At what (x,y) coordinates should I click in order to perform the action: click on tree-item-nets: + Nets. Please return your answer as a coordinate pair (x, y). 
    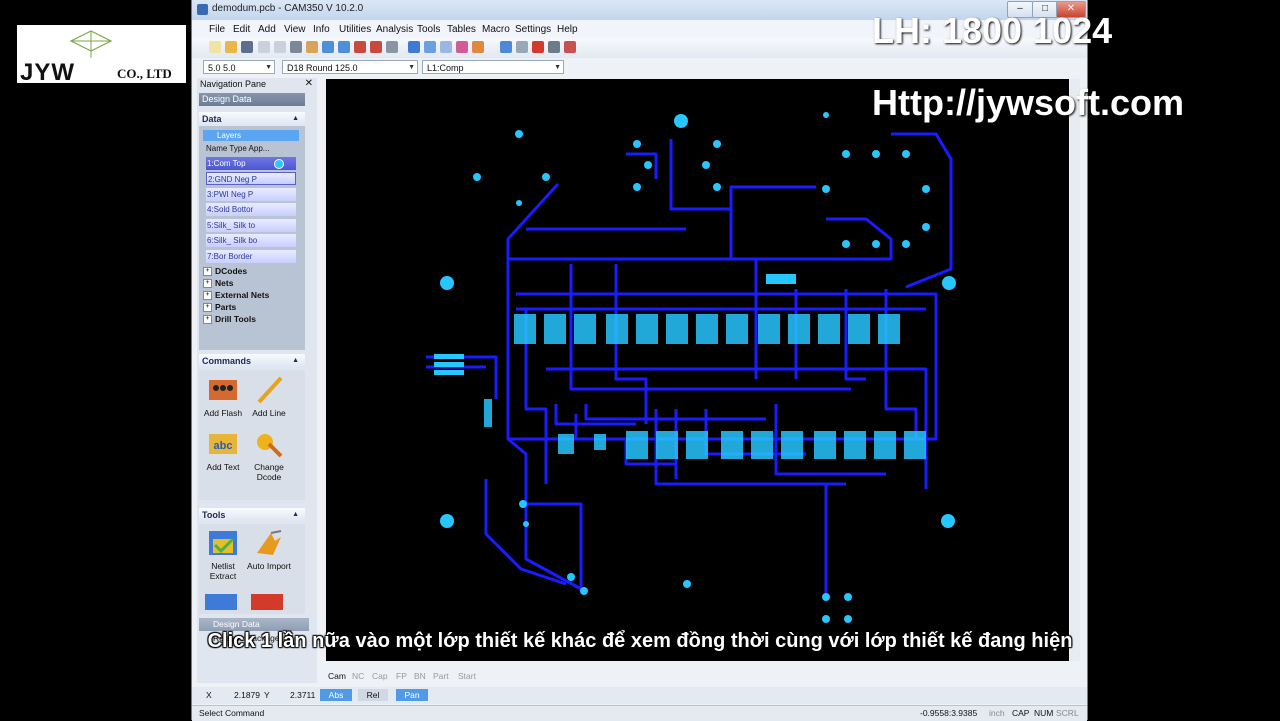
    Looking at the image, I should click on (218, 283).